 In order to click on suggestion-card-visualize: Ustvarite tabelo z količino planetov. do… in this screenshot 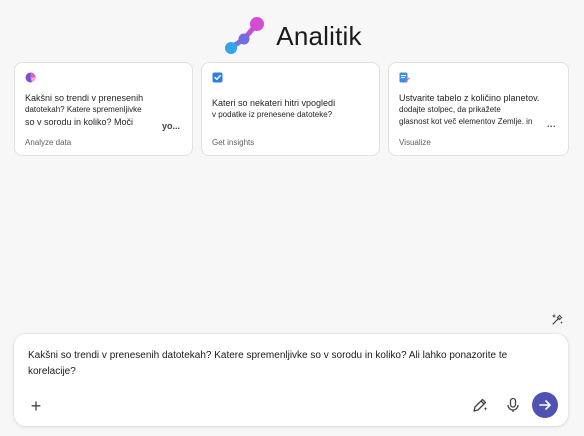, I will do `click(478, 109)`.